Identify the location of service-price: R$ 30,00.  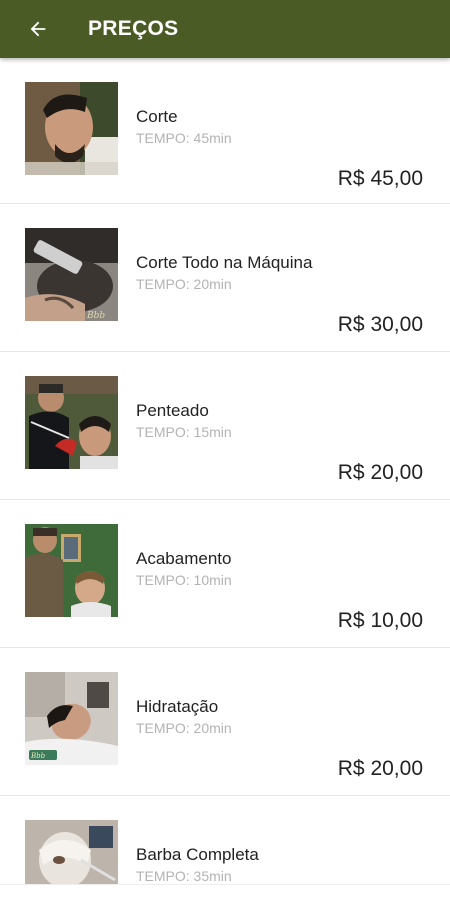
(380, 324).